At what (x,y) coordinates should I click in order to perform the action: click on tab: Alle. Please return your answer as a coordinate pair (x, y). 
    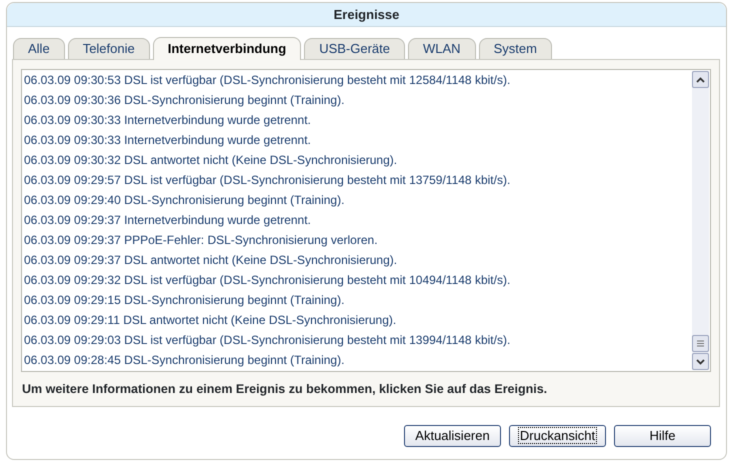
    Looking at the image, I should click on (39, 48).